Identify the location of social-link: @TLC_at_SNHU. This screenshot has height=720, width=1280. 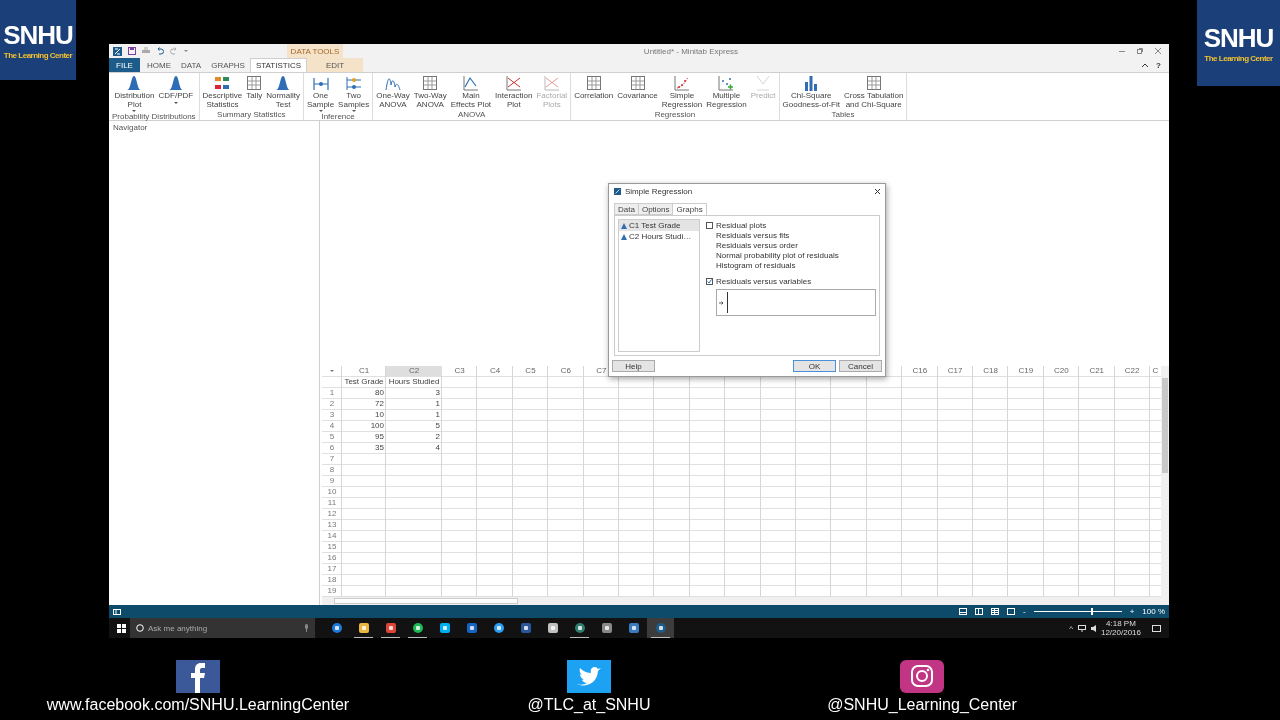
(589, 705).